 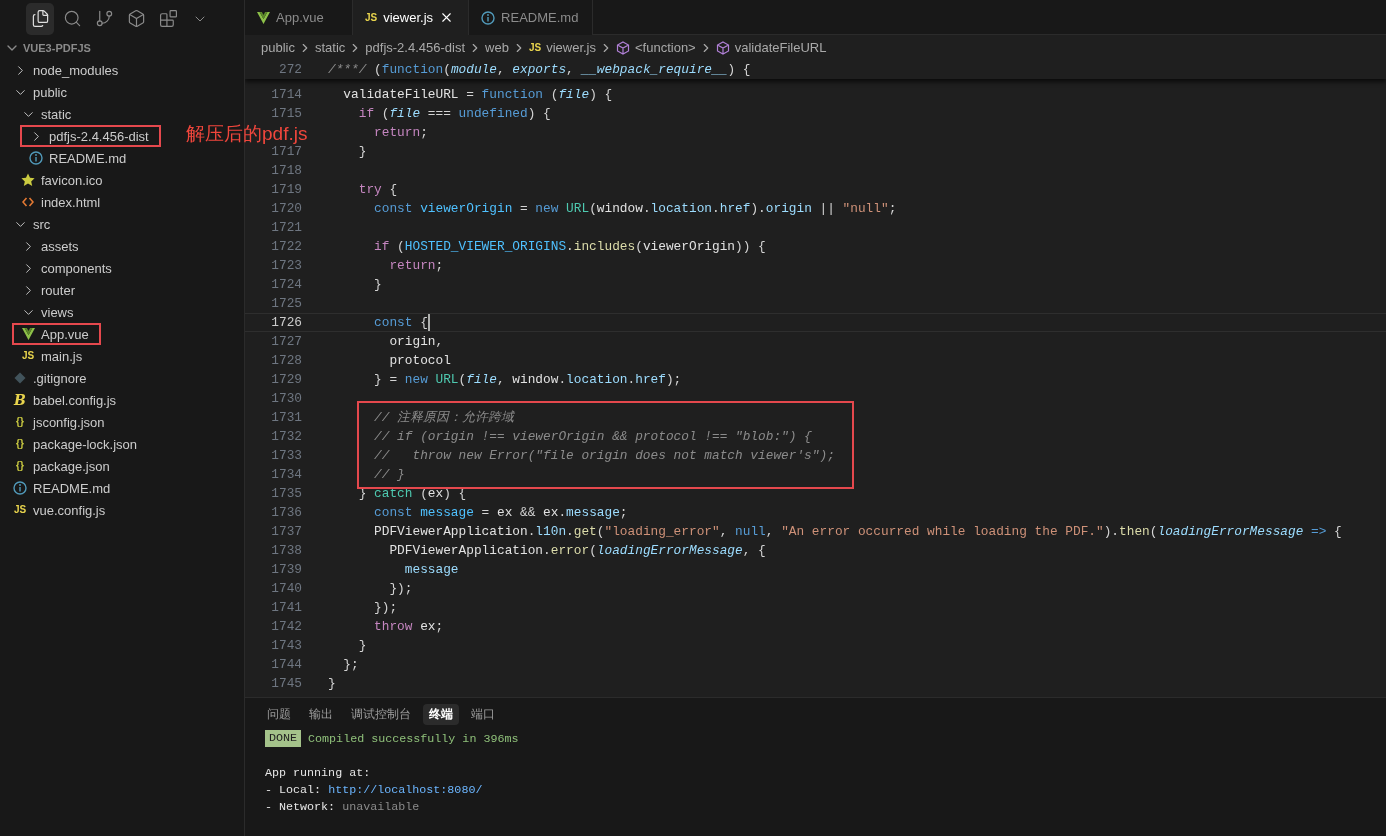 I want to click on file-item: index.html, so click(x=62, y=202).